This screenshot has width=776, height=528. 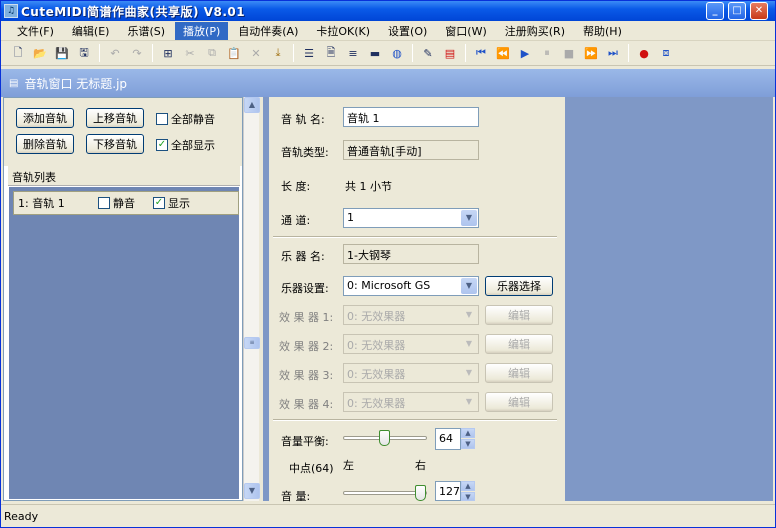 I want to click on menu-window: 窗口(W), so click(x=465, y=31).